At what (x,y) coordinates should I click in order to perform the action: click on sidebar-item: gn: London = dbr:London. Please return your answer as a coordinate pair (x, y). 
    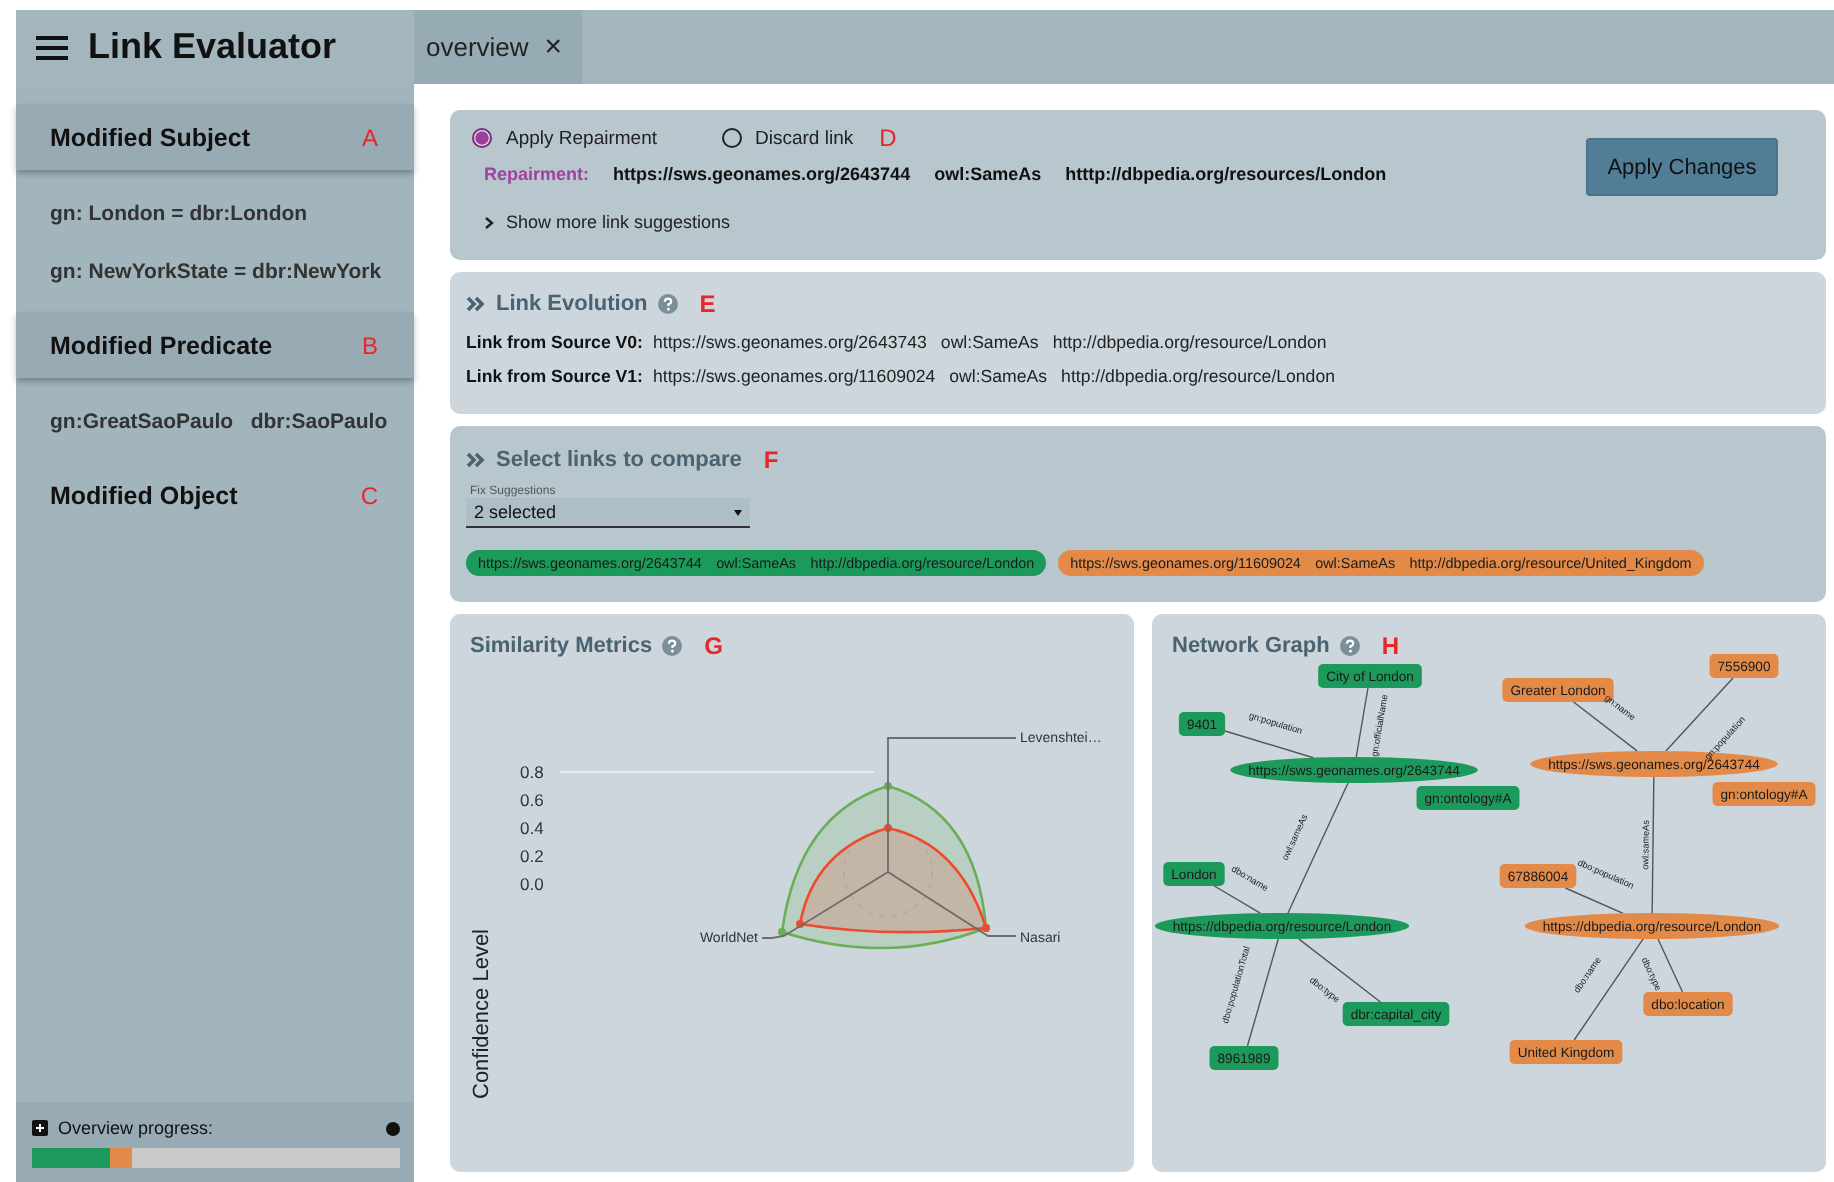
    Looking at the image, I should click on (232, 214).